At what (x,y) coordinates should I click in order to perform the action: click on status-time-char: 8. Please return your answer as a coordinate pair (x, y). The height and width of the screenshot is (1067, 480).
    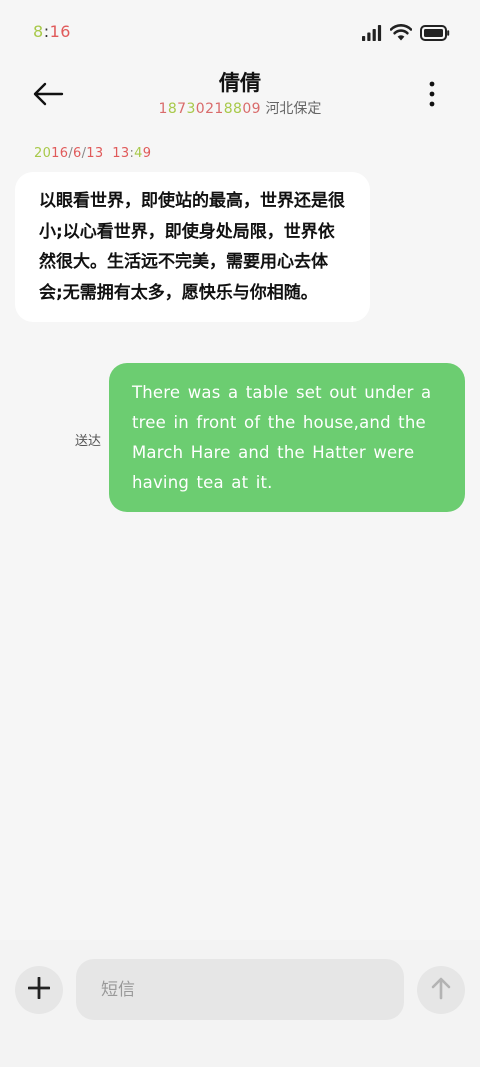
    Looking at the image, I should click on (38, 31).